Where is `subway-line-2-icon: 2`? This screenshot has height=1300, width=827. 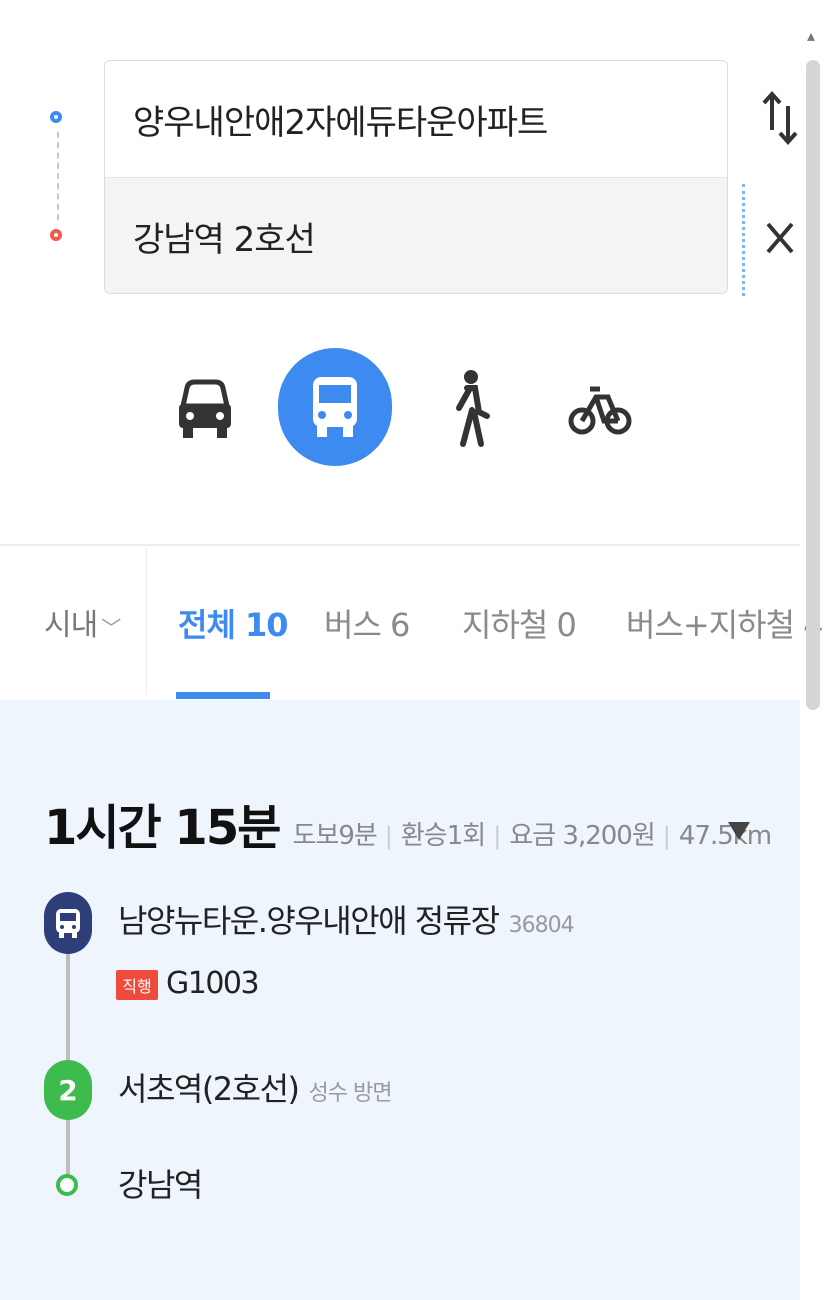
subway-line-2-icon: 2 is located at coordinates (68, 1090).